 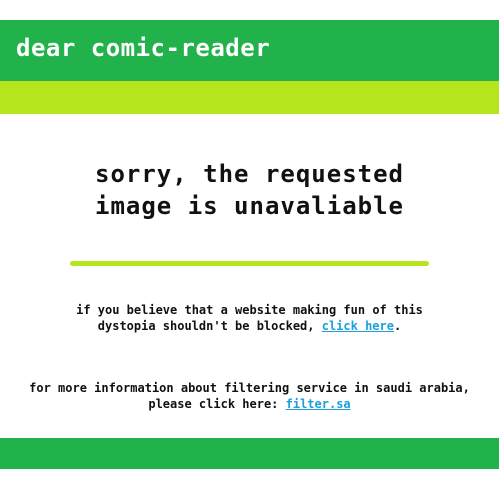 What do you see at coordinates (249, 10) in the screenshot?
I see `top-spacer` at bounding box center [249, 10].